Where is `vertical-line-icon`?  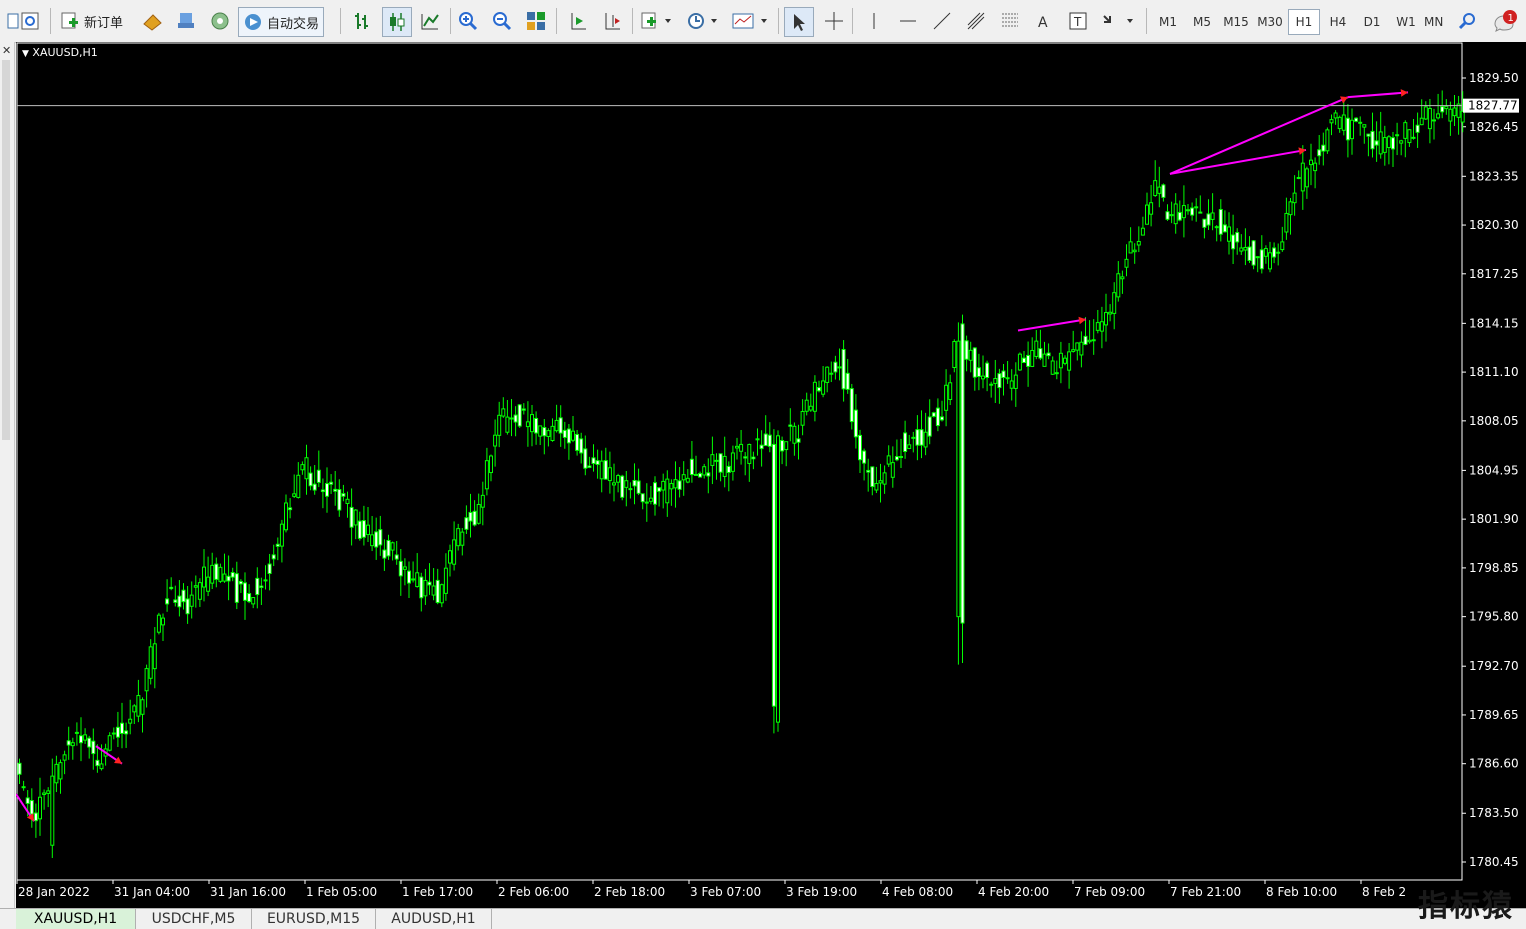
vertical-line-icon is located at coordinates (874, 21).